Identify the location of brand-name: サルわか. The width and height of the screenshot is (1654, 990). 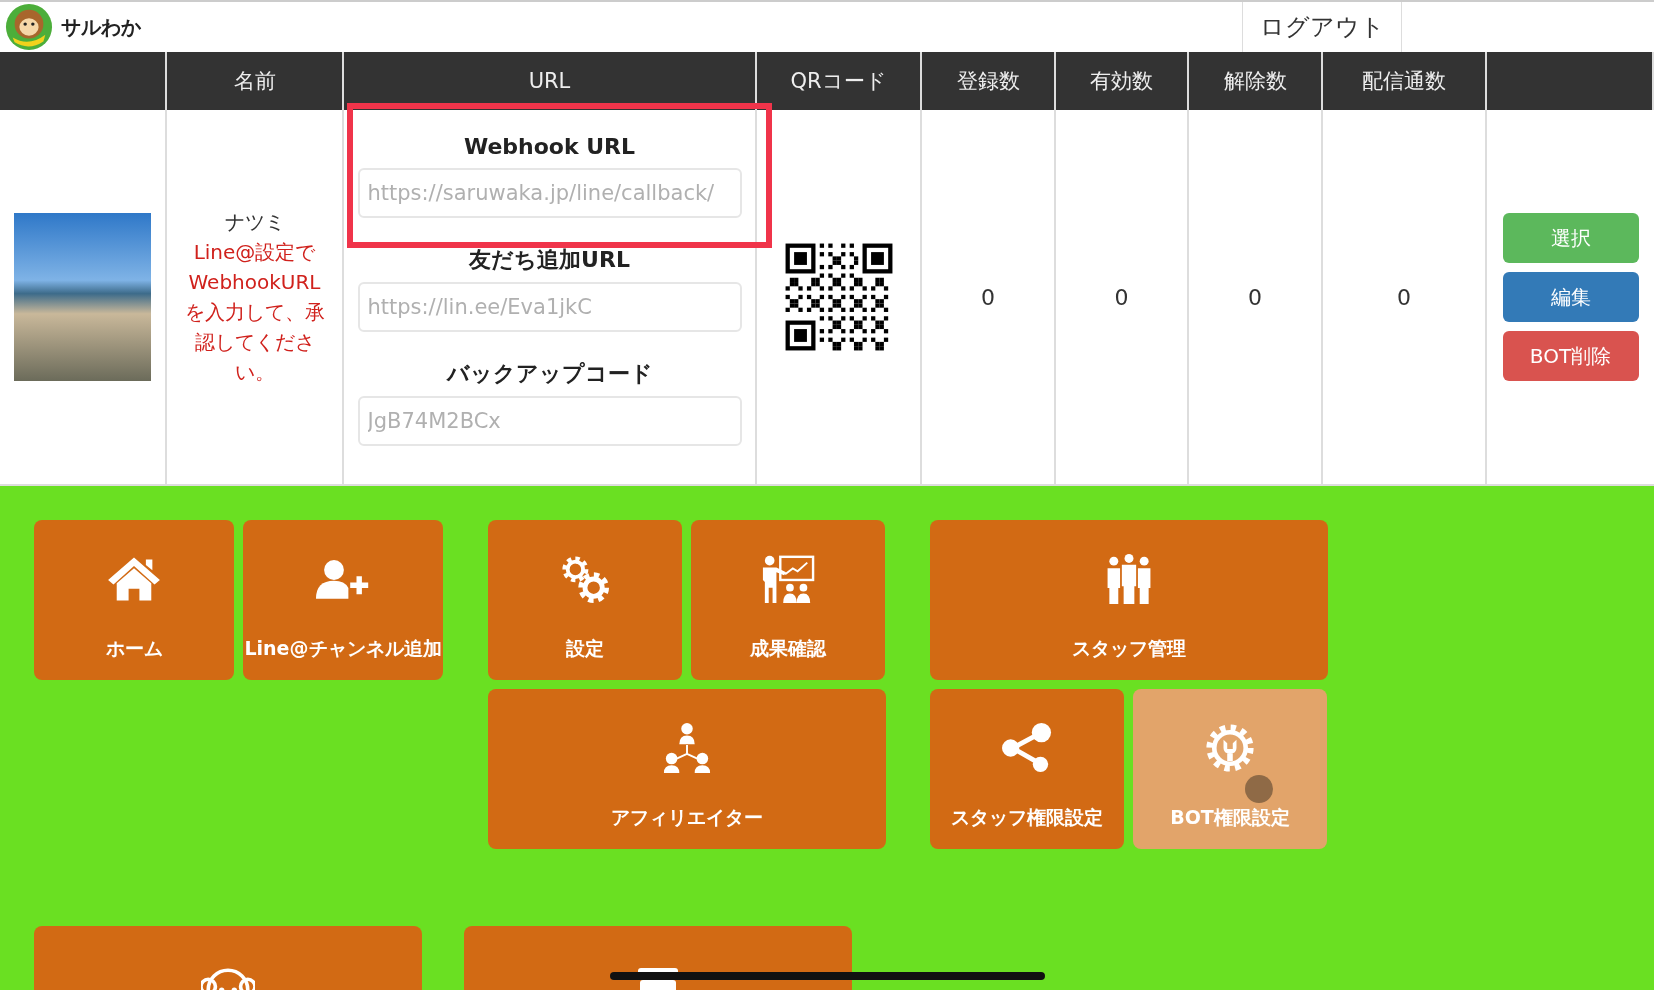
(101, 27).